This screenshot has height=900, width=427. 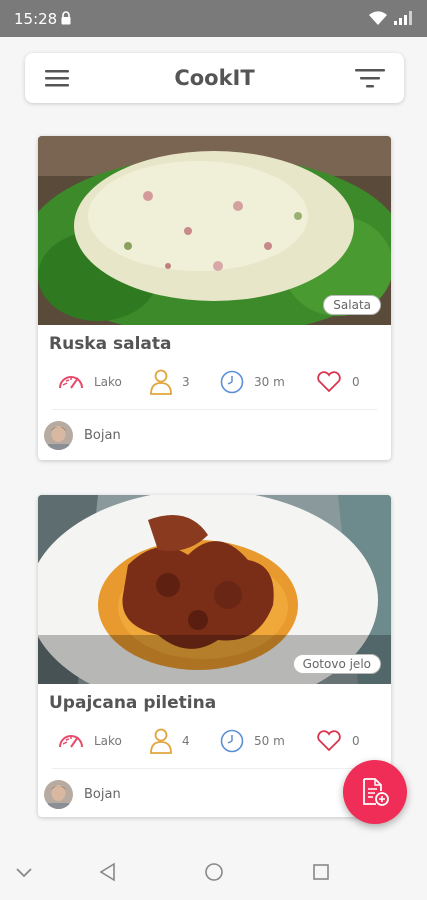 I want to click on status-bar: 15:28, so click(x=213, y=18).